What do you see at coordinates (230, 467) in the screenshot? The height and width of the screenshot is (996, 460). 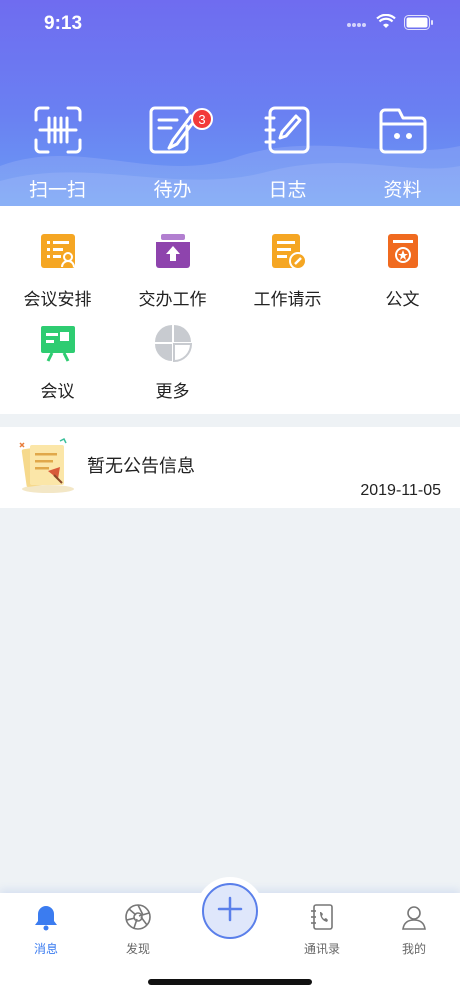 I see `announcement-card: 暂无公告信息 2019-11-05` at bounding box center [230, 467].